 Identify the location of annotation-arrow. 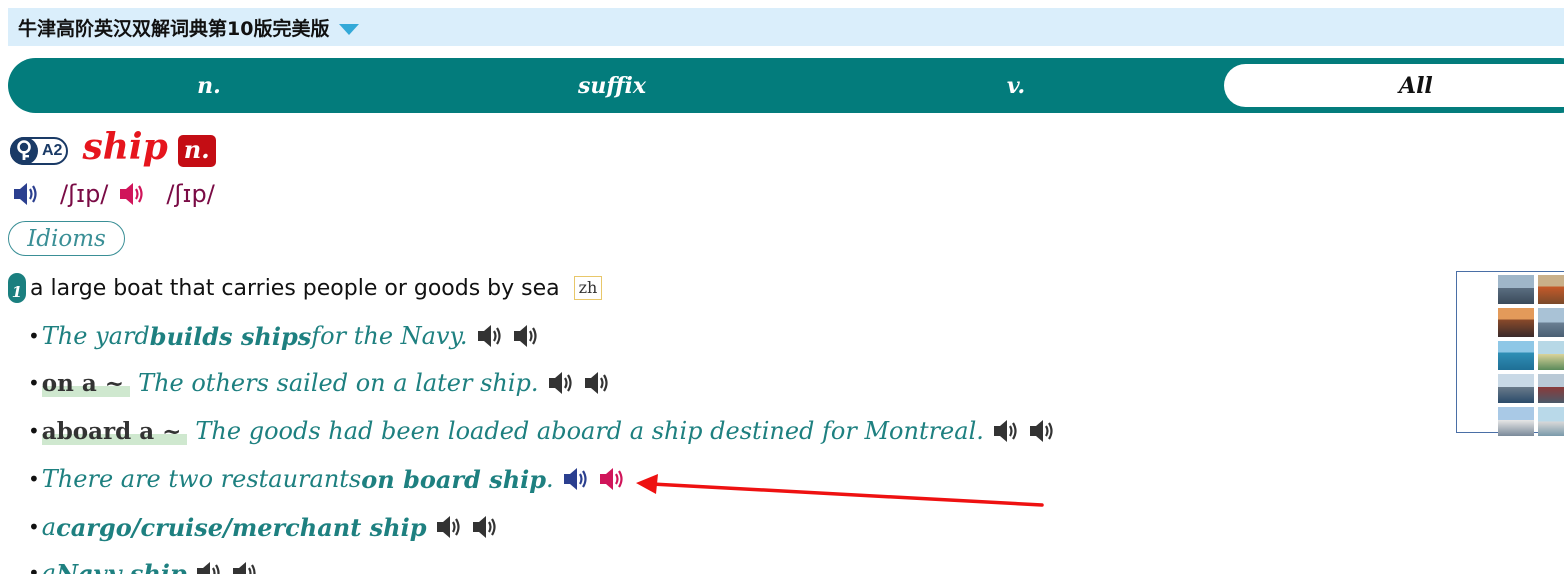
(840, 490).